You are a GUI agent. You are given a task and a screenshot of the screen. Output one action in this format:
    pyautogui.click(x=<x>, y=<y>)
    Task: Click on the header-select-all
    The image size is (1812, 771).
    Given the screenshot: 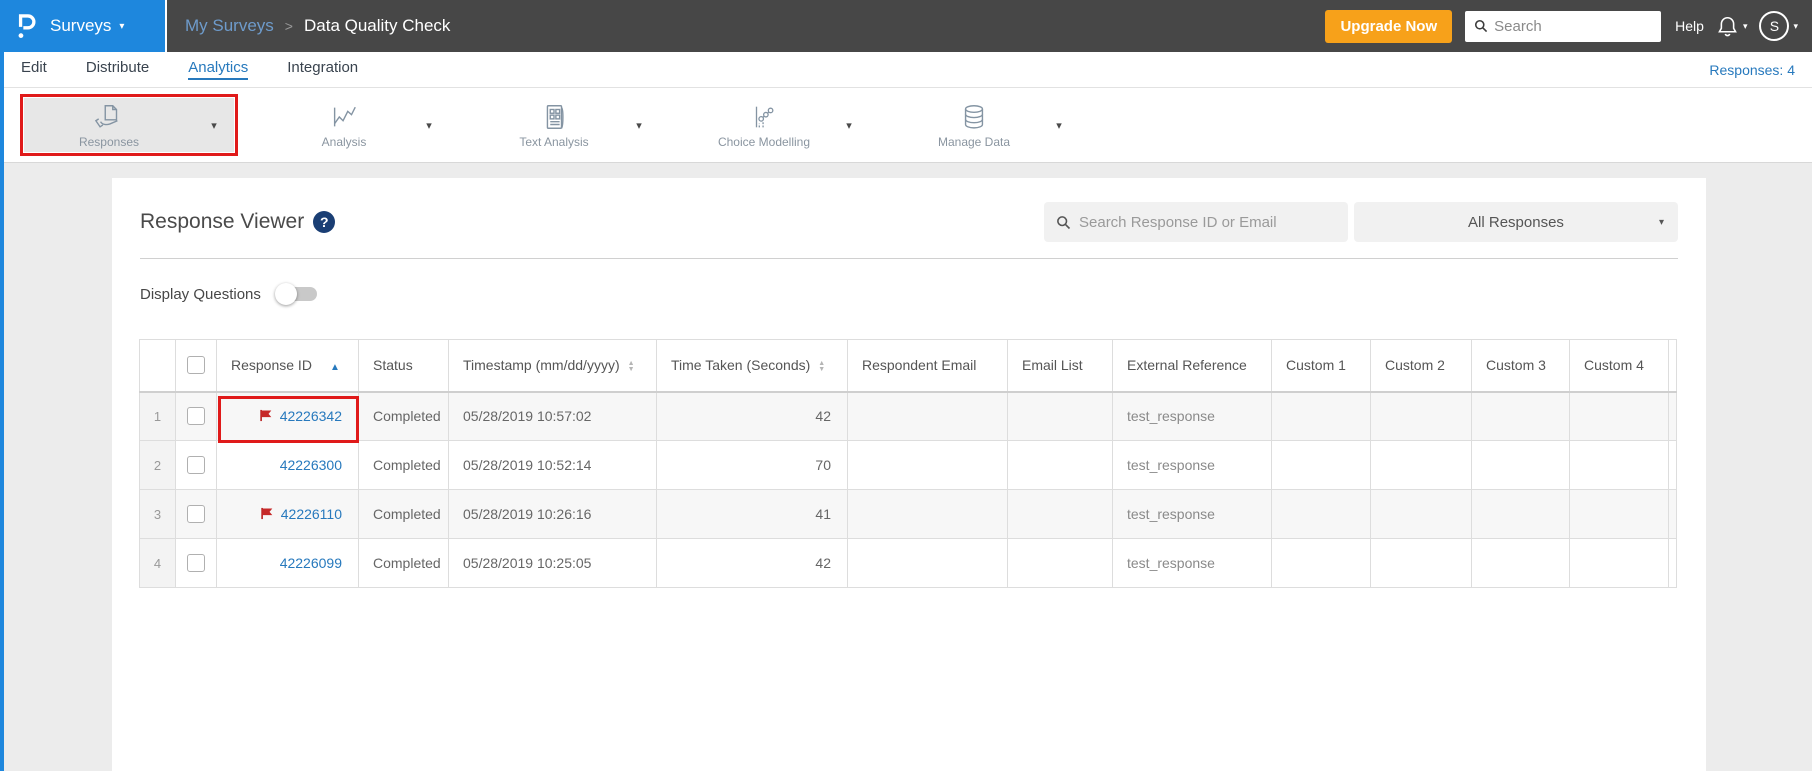 What is the action you would take?
    pyautogui.click(x=196, y=366)
    